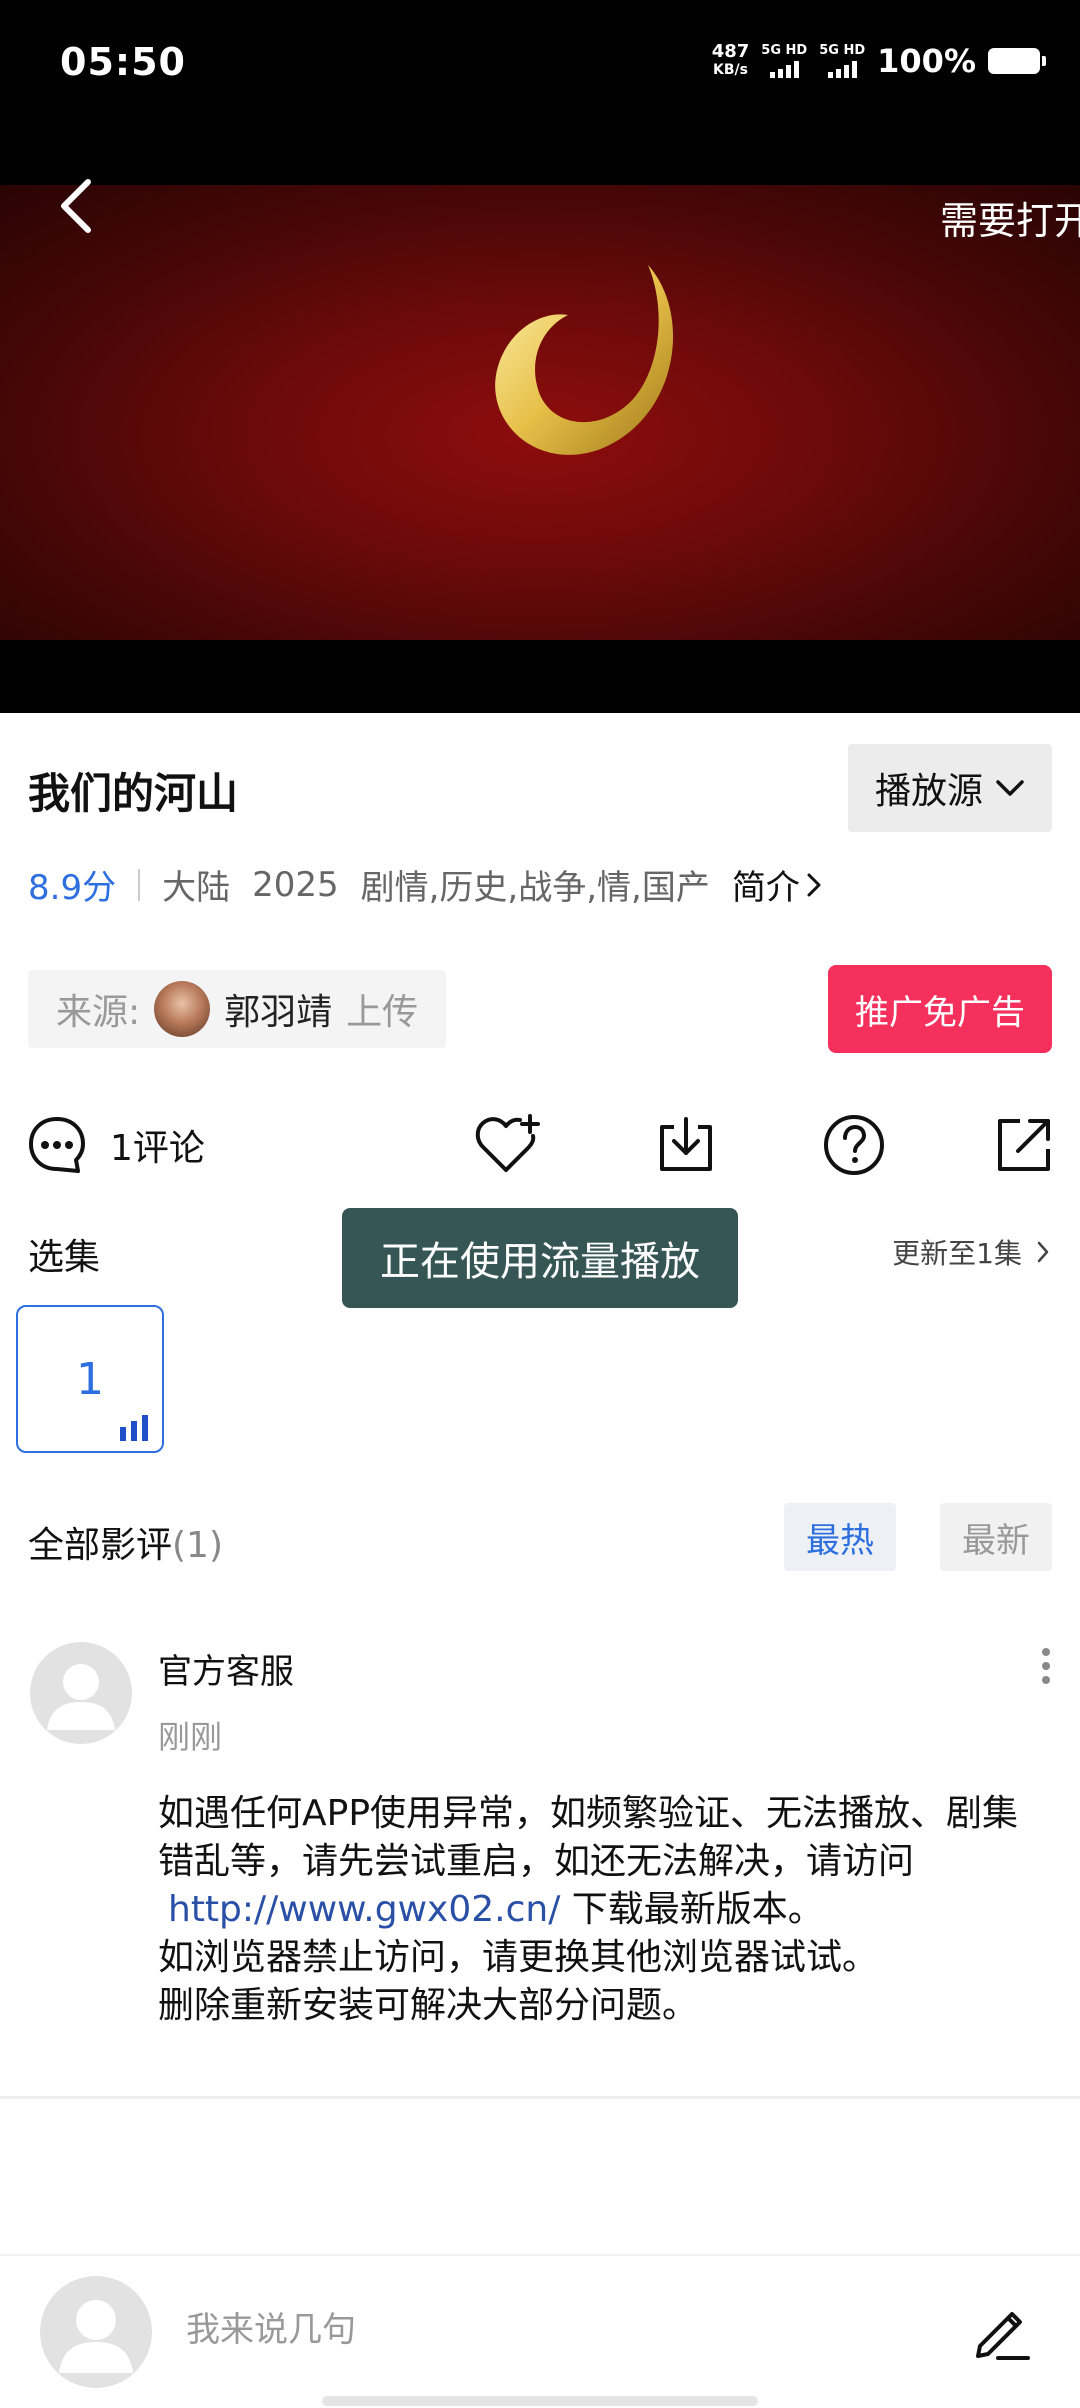  Describe the element at coordinates (765, 888) in the screenshot. I see `intro-label: 简介` at that location.